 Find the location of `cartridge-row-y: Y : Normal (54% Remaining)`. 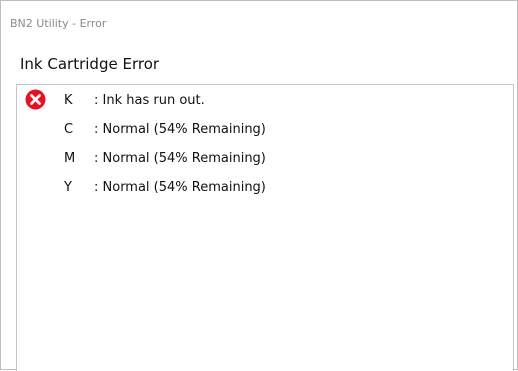

cartridge-row-y: Y : Normal (54% Remaining) is located at coordinates (265, 188).